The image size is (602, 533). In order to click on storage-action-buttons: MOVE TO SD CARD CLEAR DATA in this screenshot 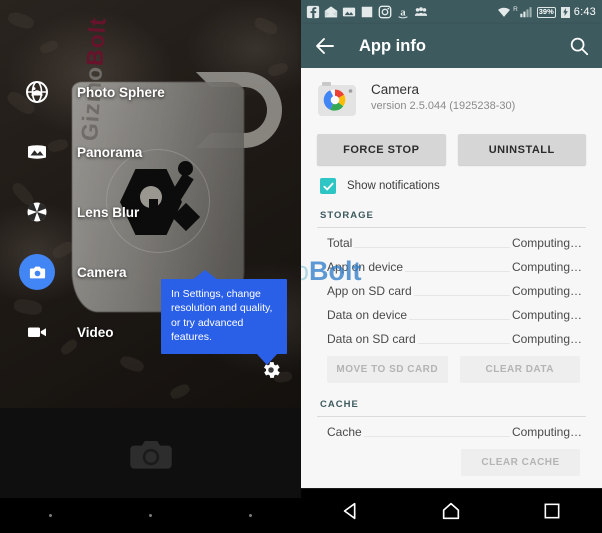, I will do `click(451, 365)`.